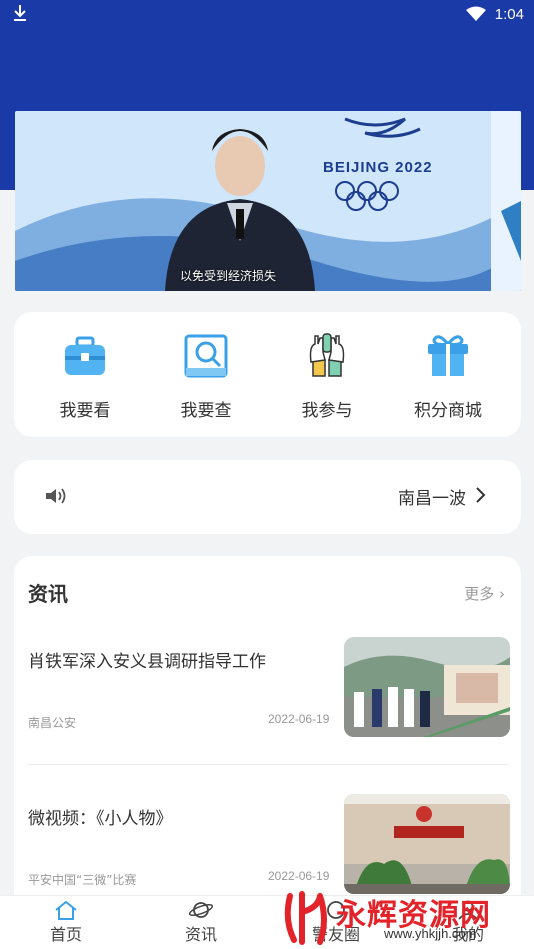 This screenshot has width=534, height=949. What do you see at coordinates (228, 276) in the screenshot?
I see `banner-caption: 以免受到经济损失` at bounding box center [228, 276].